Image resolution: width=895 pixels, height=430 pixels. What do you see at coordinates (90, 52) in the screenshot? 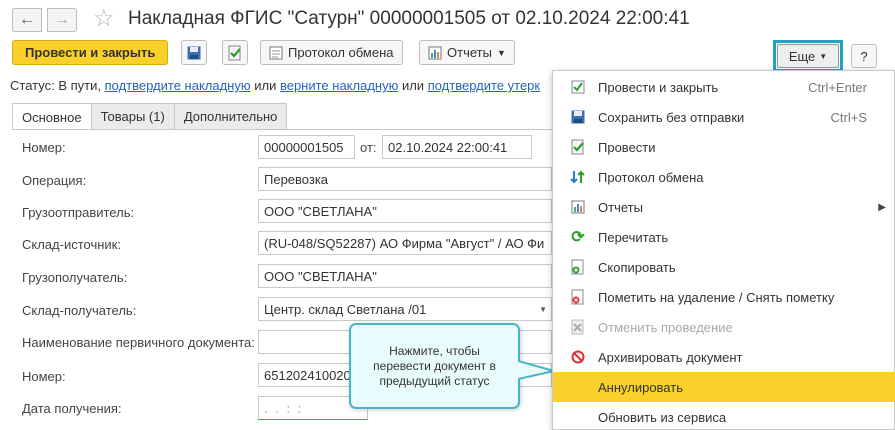
I see `post-close-button: Провести и закрыть` at bounding box center [90, 52].